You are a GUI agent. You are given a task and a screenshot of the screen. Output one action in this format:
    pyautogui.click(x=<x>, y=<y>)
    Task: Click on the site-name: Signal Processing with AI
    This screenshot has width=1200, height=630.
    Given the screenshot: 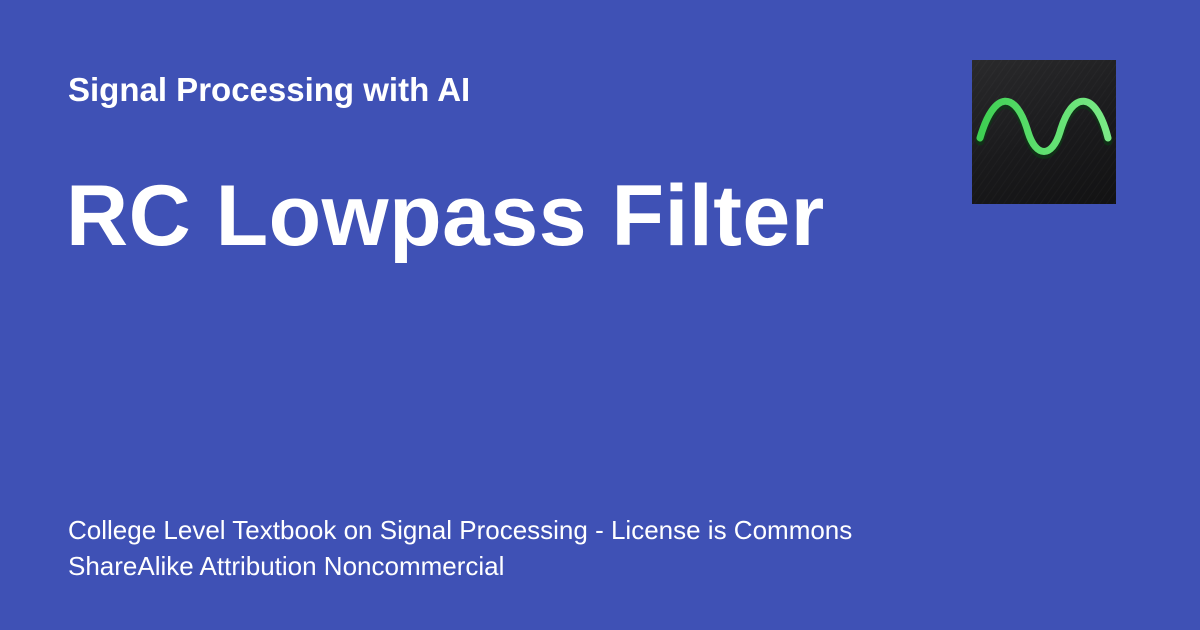 What is the action you would take?
    pyautogui.click(x=269, y=89)
    